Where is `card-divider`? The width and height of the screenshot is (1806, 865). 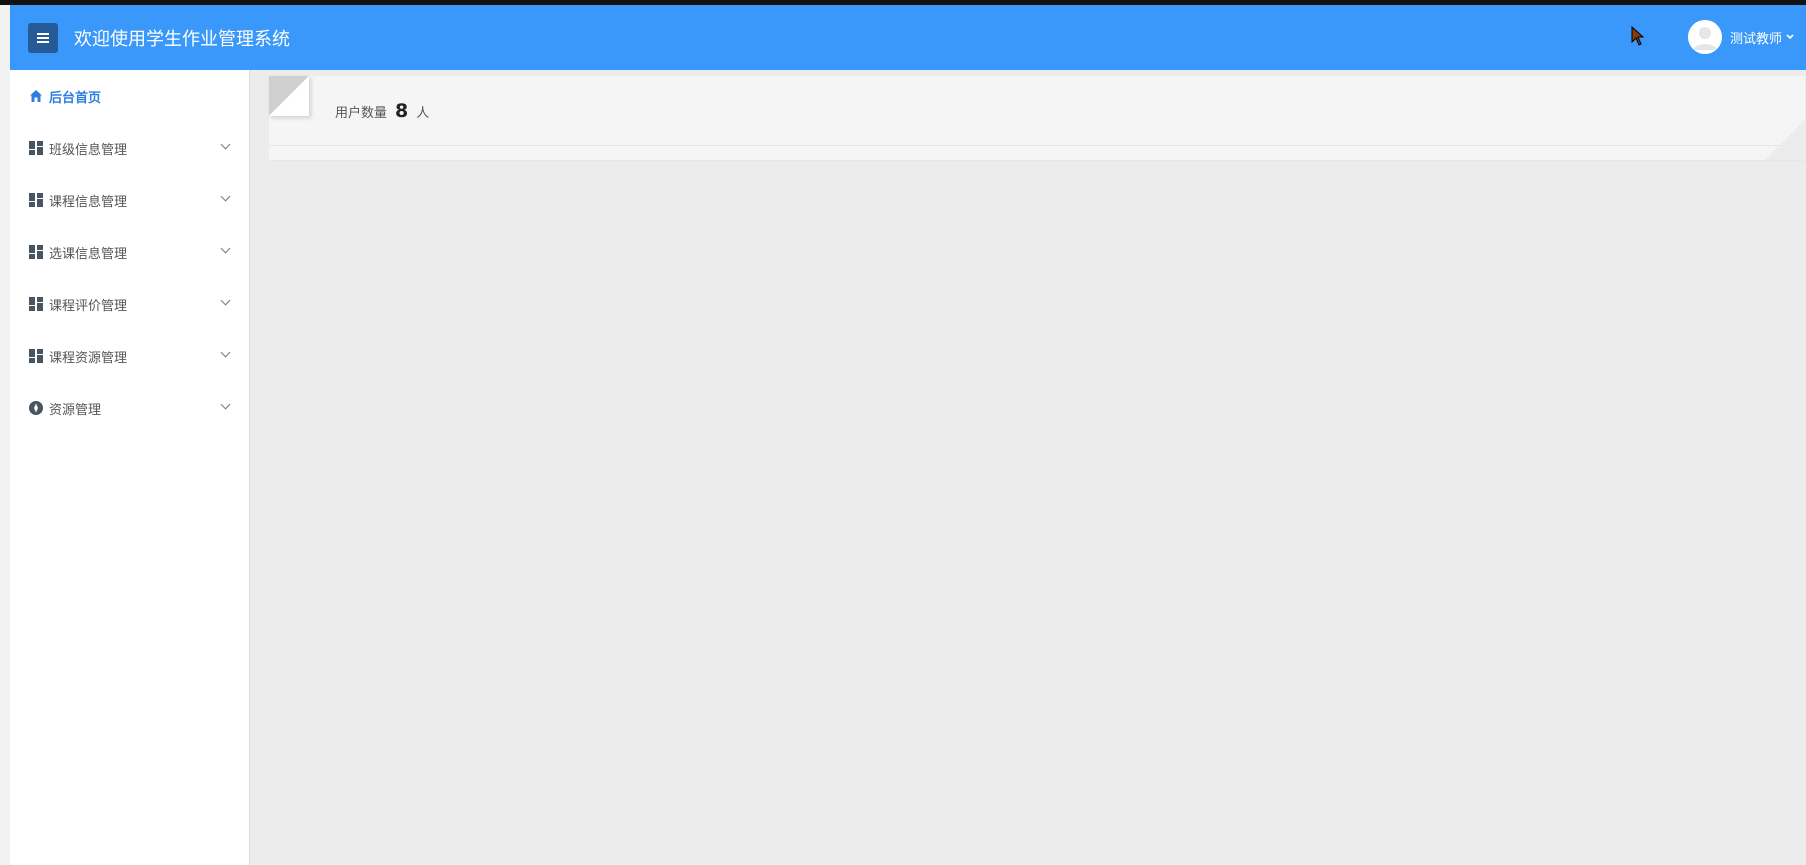
card-divider is located at coordinates (1037, 145).